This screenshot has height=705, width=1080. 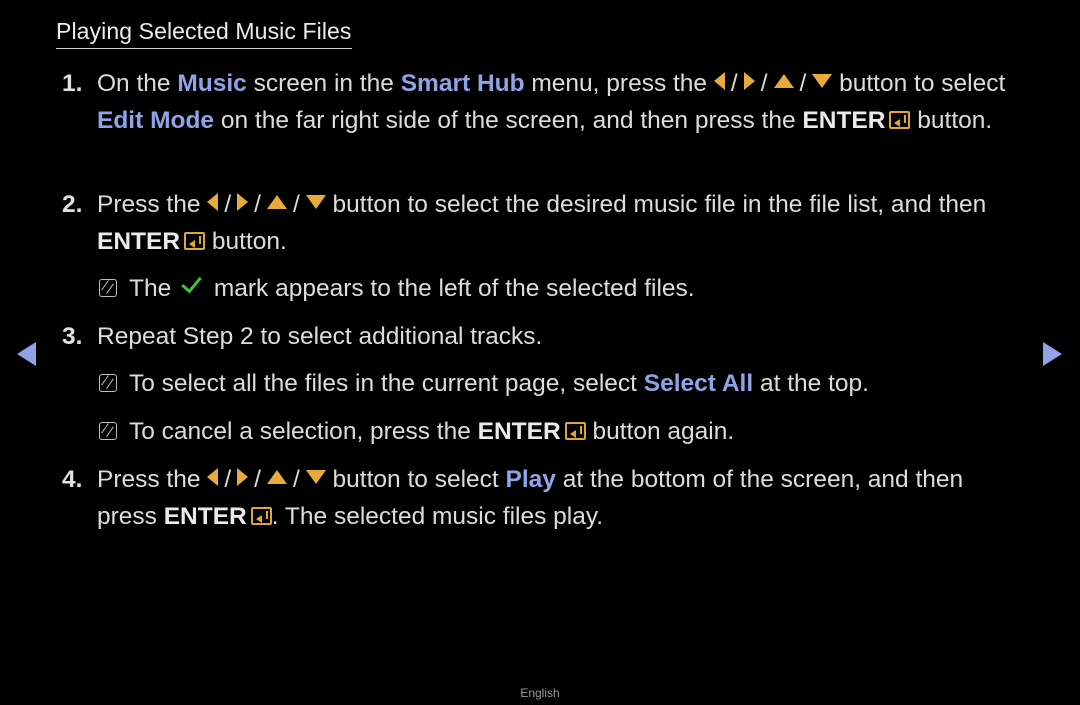 What do you see at coordinates (619, 83) in the screenshot?
I see `text: menu, press the` at bounding box center [619, 83].